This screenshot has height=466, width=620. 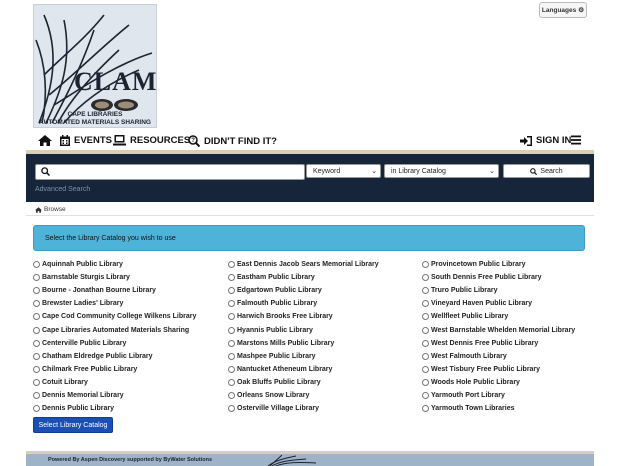 What do you see at coordinates (303, 264) in the screenshot?
I see `library-option: East Dennis Jacob Sears Memorial Library` at bounding box center [303, 264].